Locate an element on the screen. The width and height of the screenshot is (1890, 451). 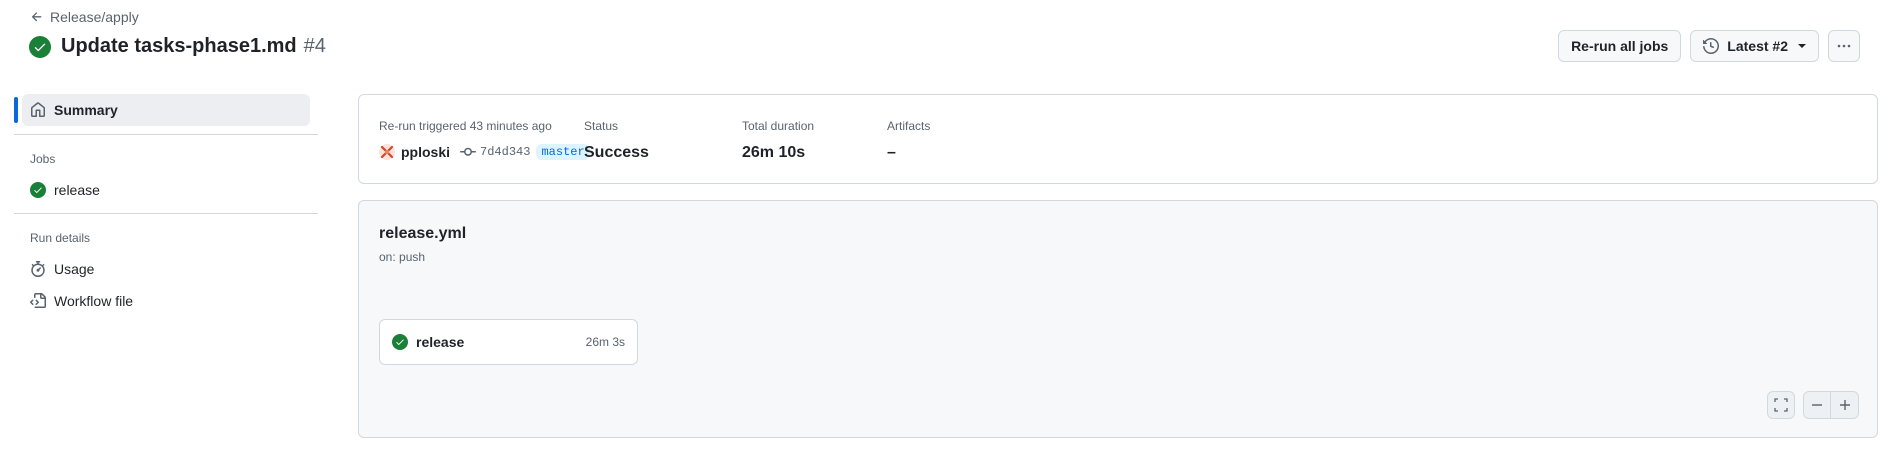
file-code-icon is located at coordinates (38, 300).